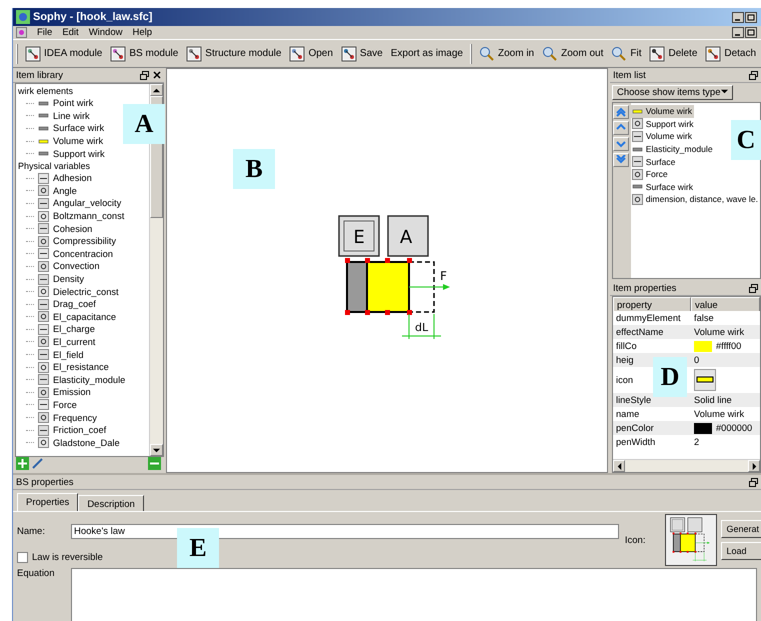 The height and width of the screenshot is (621, 761). I want to click on list-item: Elasticity_module, so click(672, 149).